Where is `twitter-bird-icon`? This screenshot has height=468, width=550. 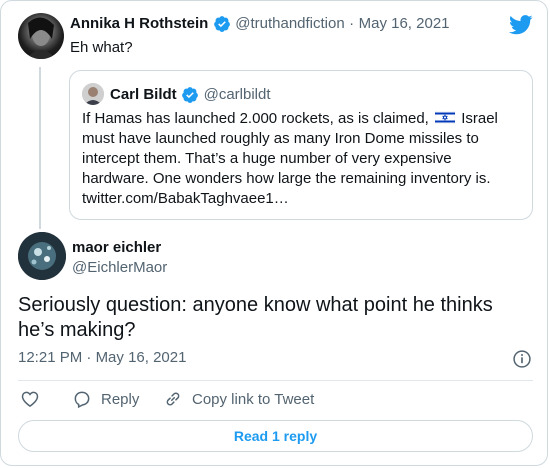 twitter-bird-icon is located at coordinates (521, 25).